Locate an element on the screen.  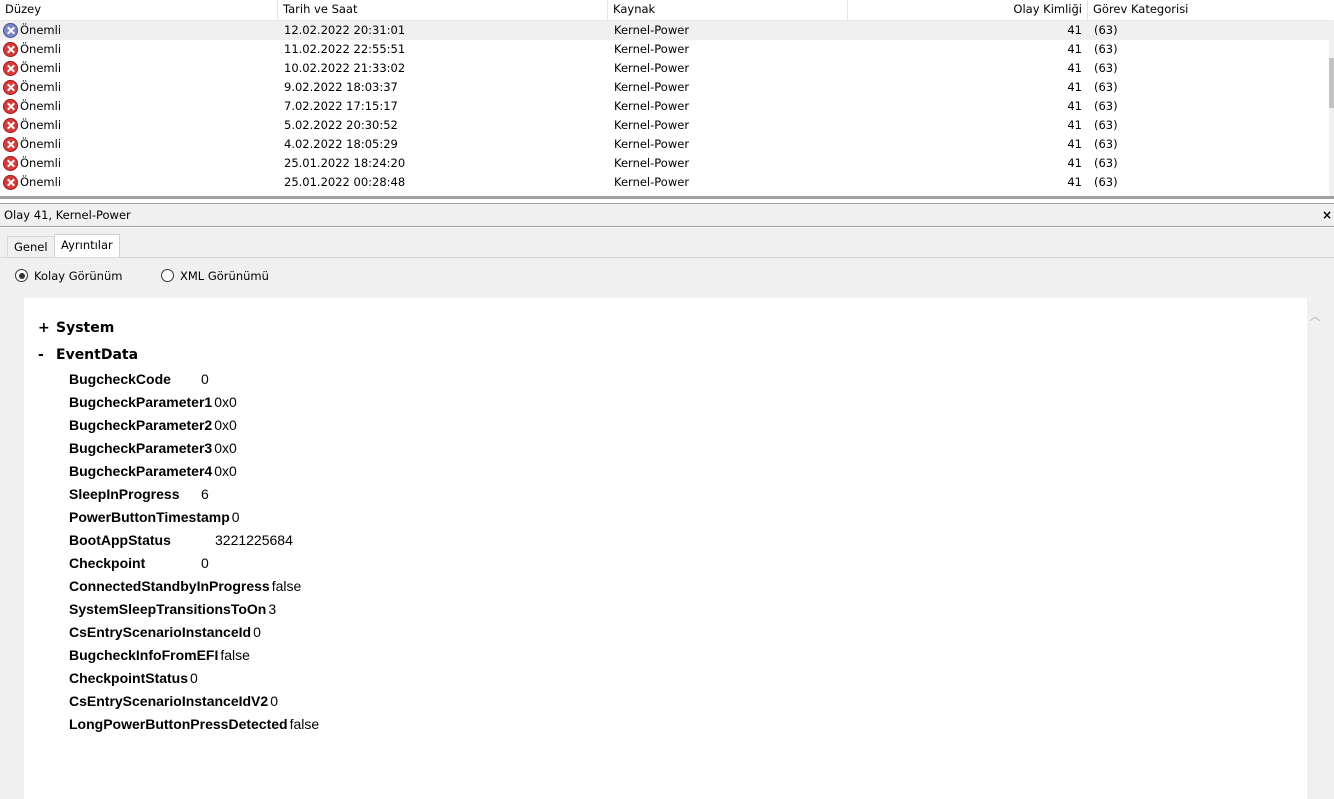
eventdata-item: CsEntryScenarioInstanceIdV2 0 is located at coordinates (173, 701).